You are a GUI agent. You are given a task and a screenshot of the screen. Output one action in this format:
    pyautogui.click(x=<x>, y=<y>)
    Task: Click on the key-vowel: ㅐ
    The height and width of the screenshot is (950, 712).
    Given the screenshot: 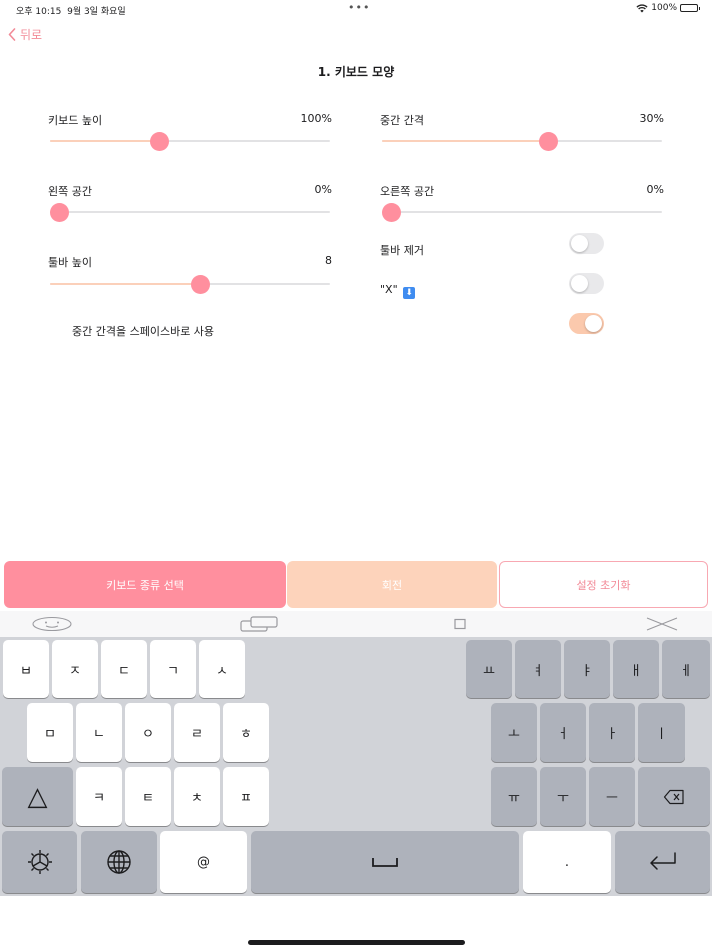 What is the action you would take?
    pyautogui.click(x=636, y=669)
    